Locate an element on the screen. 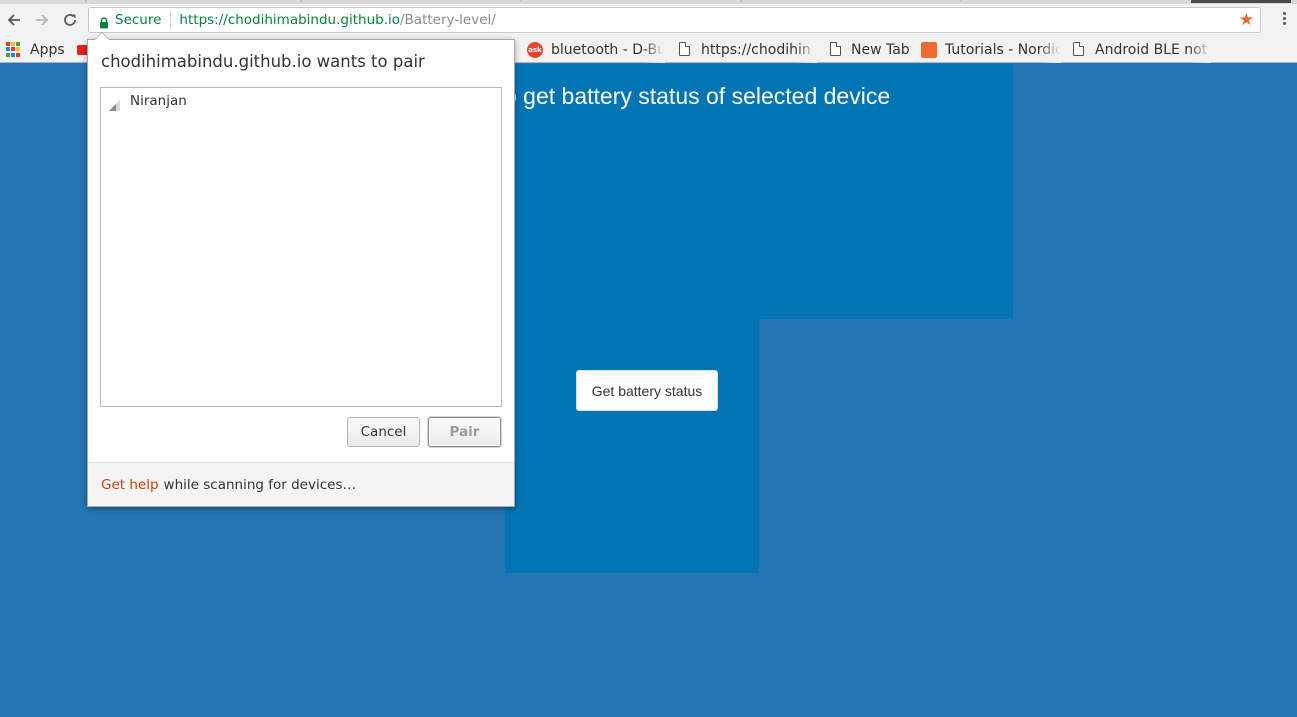 The width and height of the screenshot is (1297, 717). browser-menu-icon is located at coordinates (1284, 20).